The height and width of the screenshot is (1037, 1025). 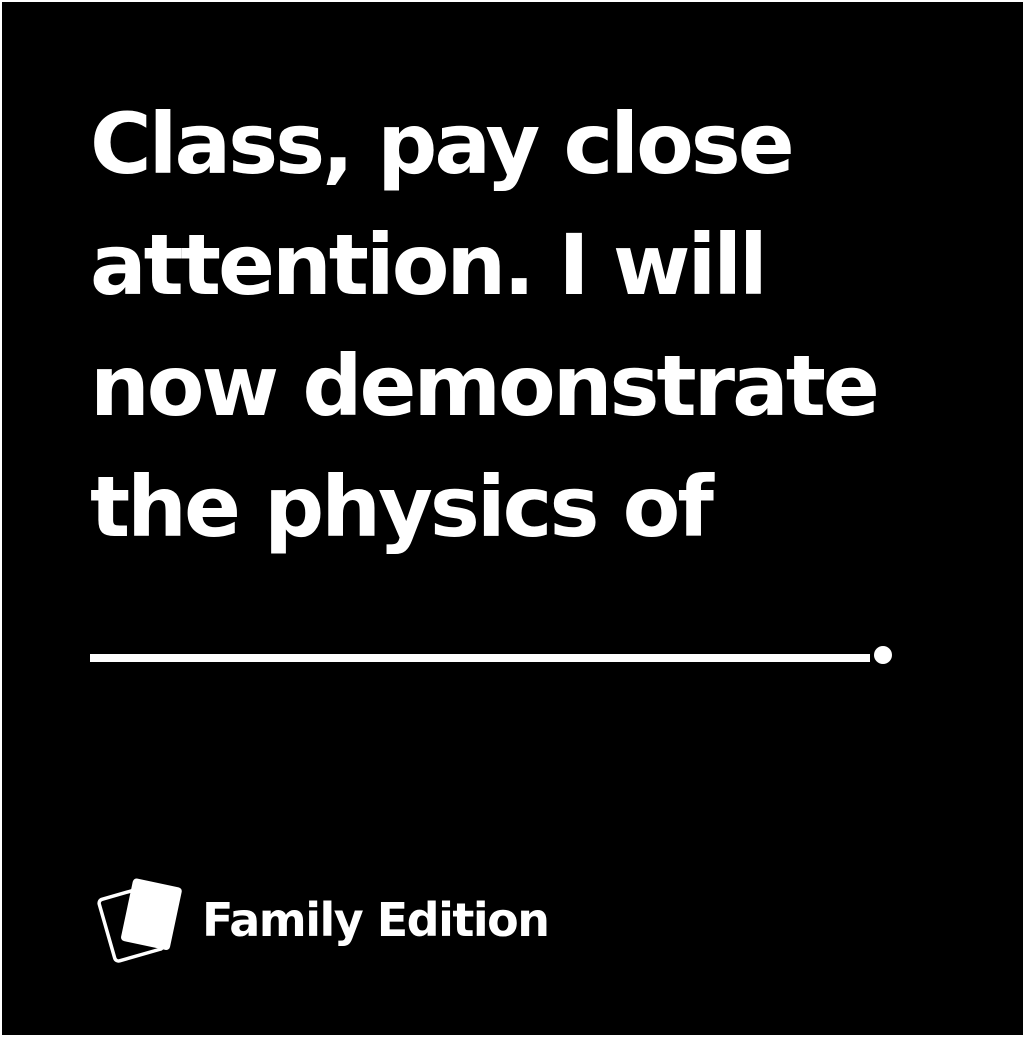 I want to click on card-footer: Family Edition, so click(x=321, y=920).